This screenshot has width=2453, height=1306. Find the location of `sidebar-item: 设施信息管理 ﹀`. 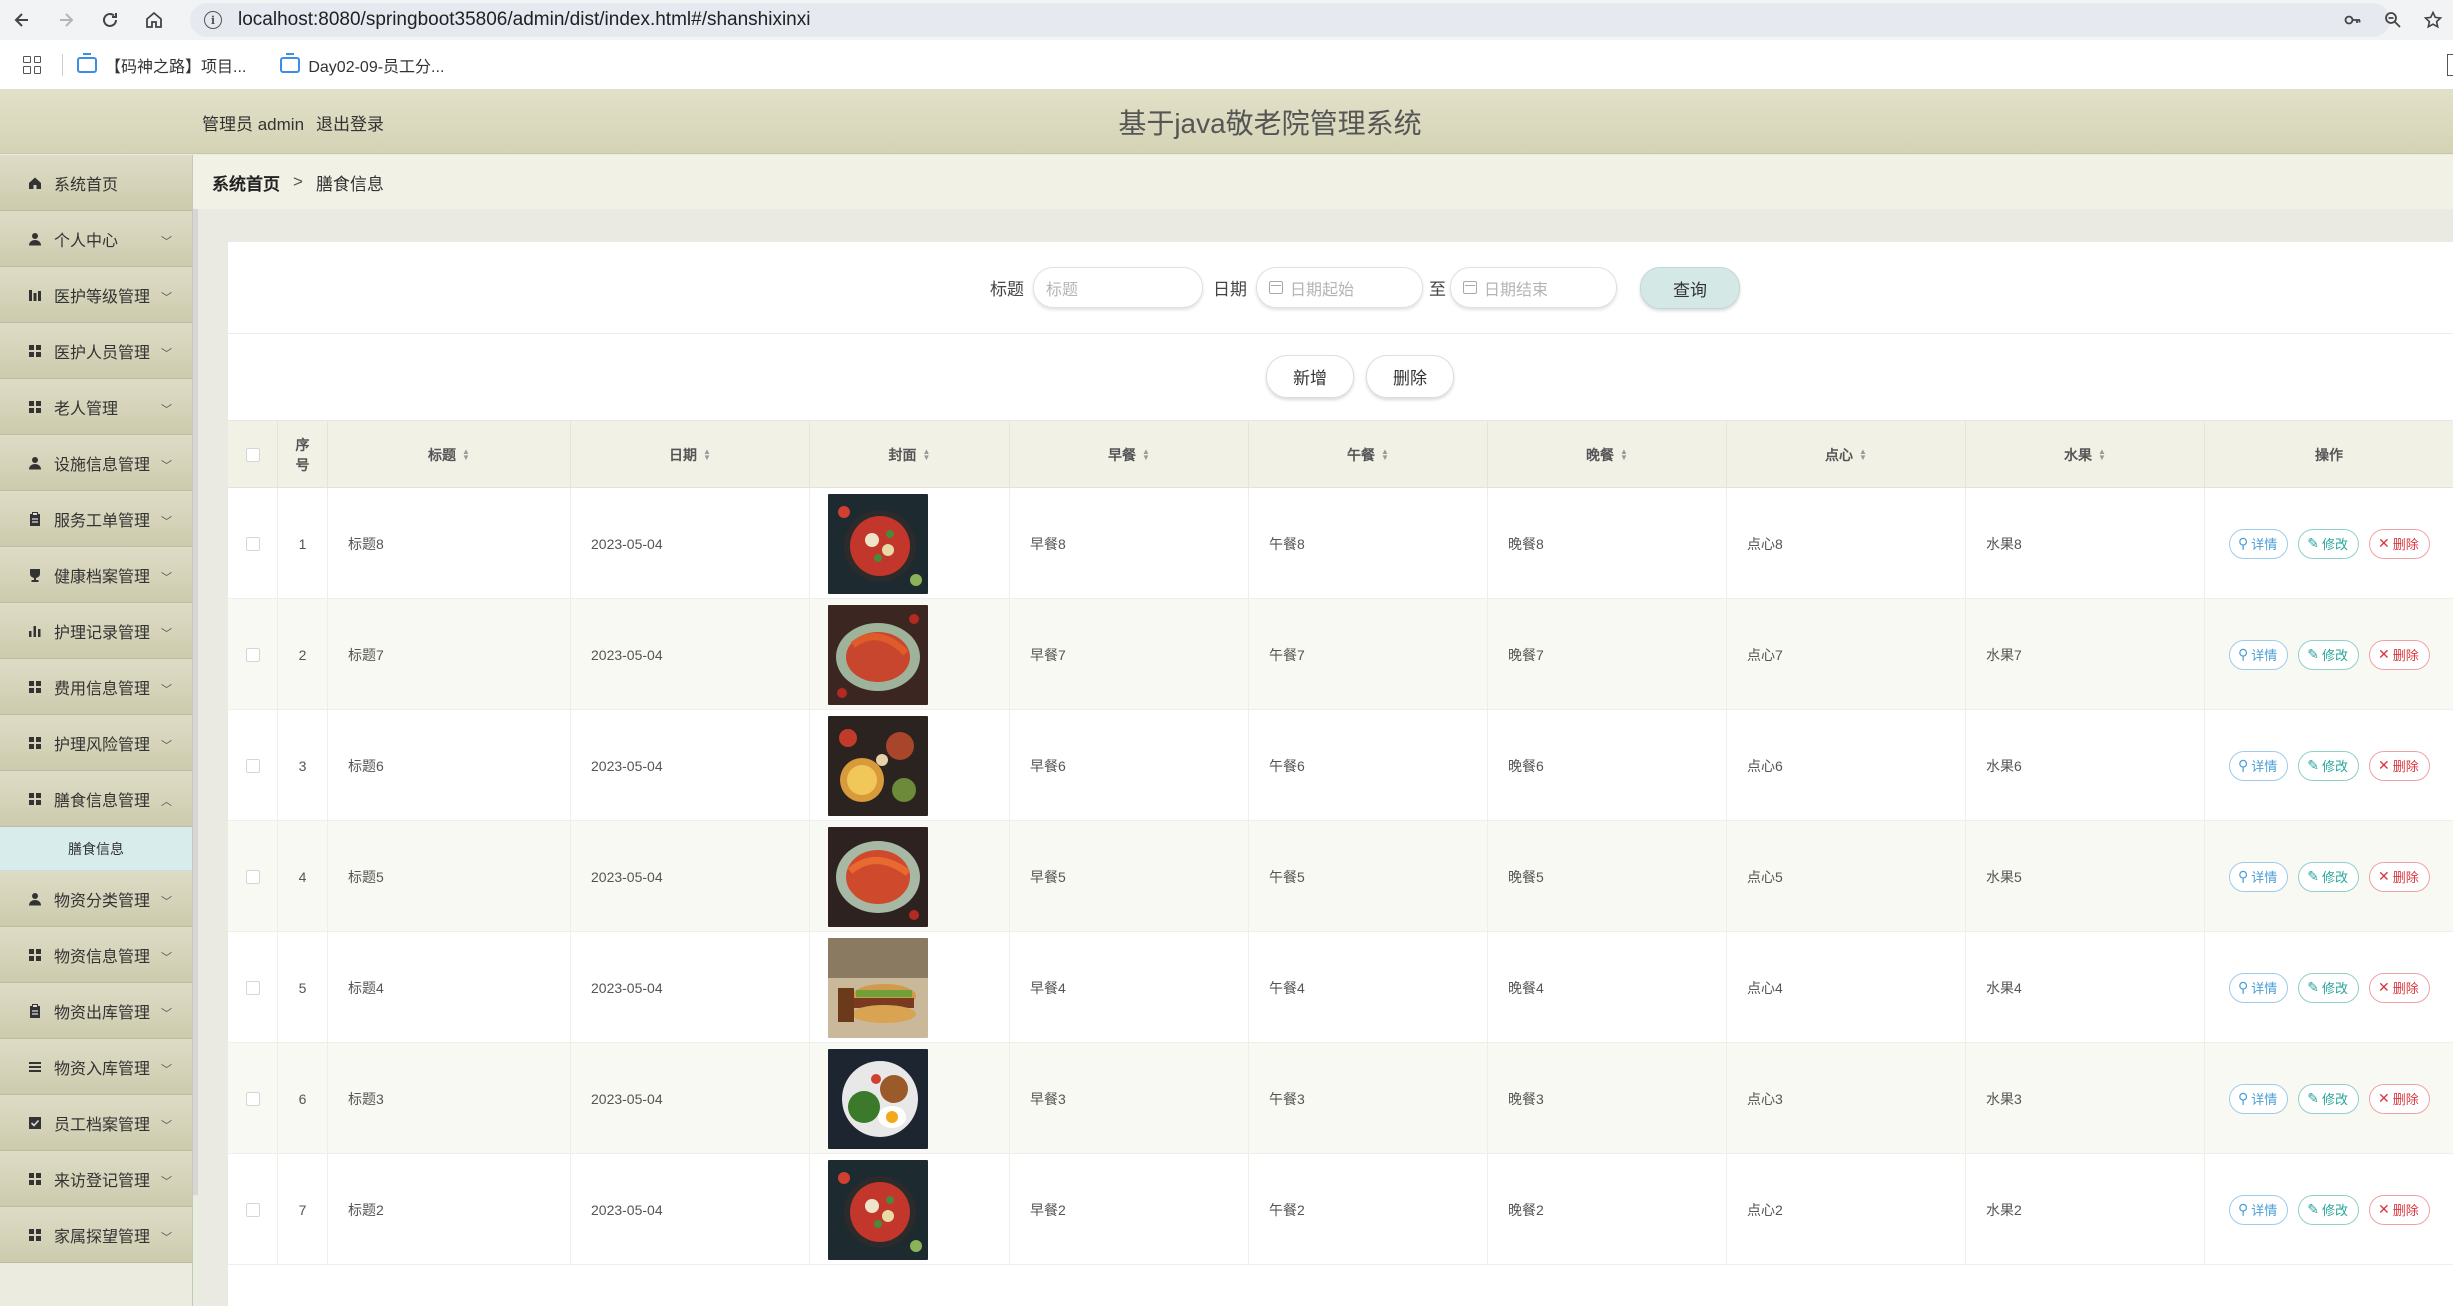

sidebar-item: 设施信息管理 ﹀ is located at coordinates (96, 463).